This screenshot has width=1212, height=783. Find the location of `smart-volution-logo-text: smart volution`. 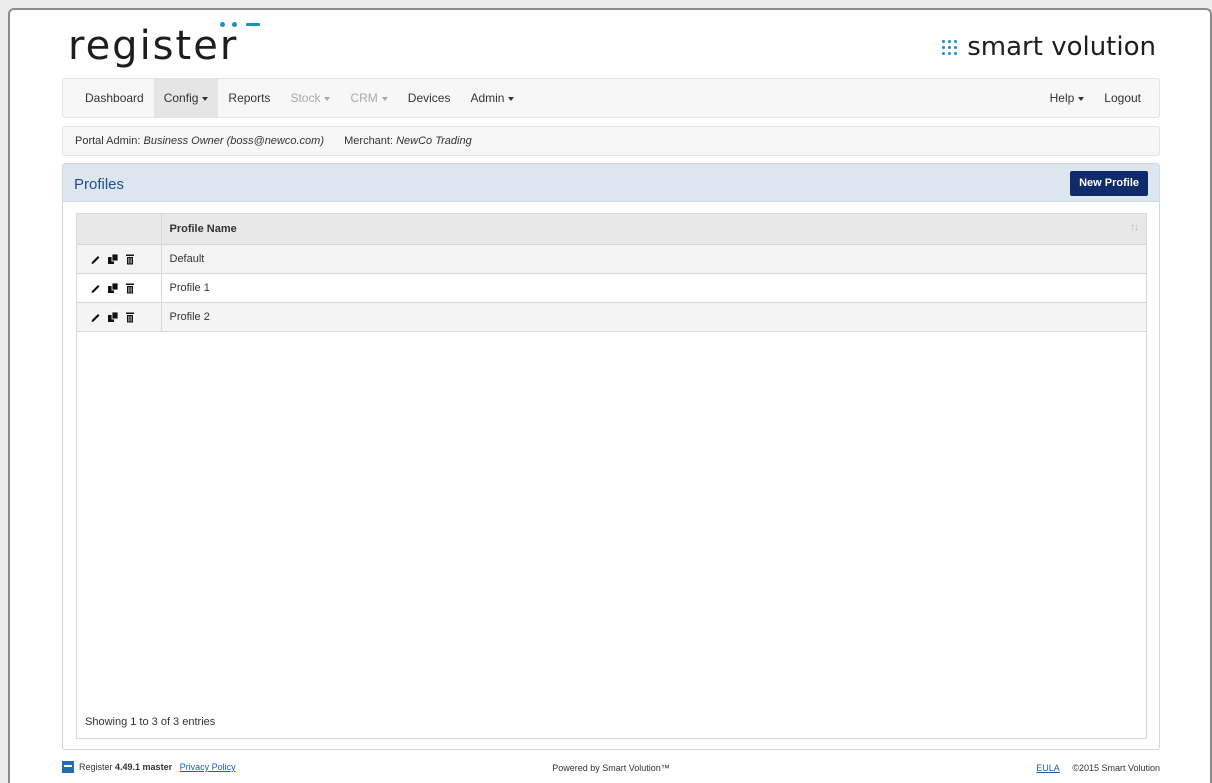

smart-volution-logo-text: smart volution is located at coordinates (1061, 47).